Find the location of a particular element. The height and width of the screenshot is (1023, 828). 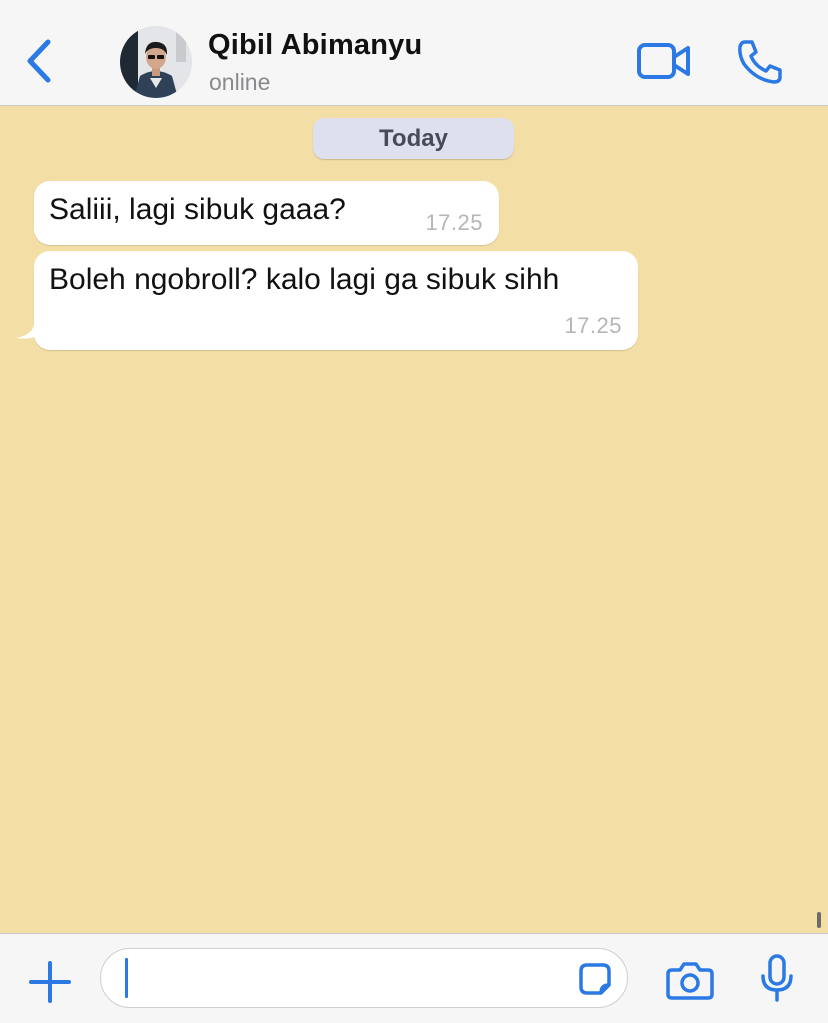

sticker-button is located at coordinates (595, 979).